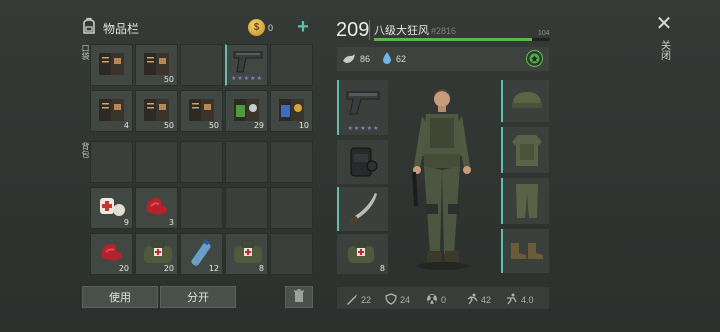 This screenshot has height=332, width=720. Describe the element at coordinates (303, 125) in the screenshot. I see `item-count: 10` at that location.